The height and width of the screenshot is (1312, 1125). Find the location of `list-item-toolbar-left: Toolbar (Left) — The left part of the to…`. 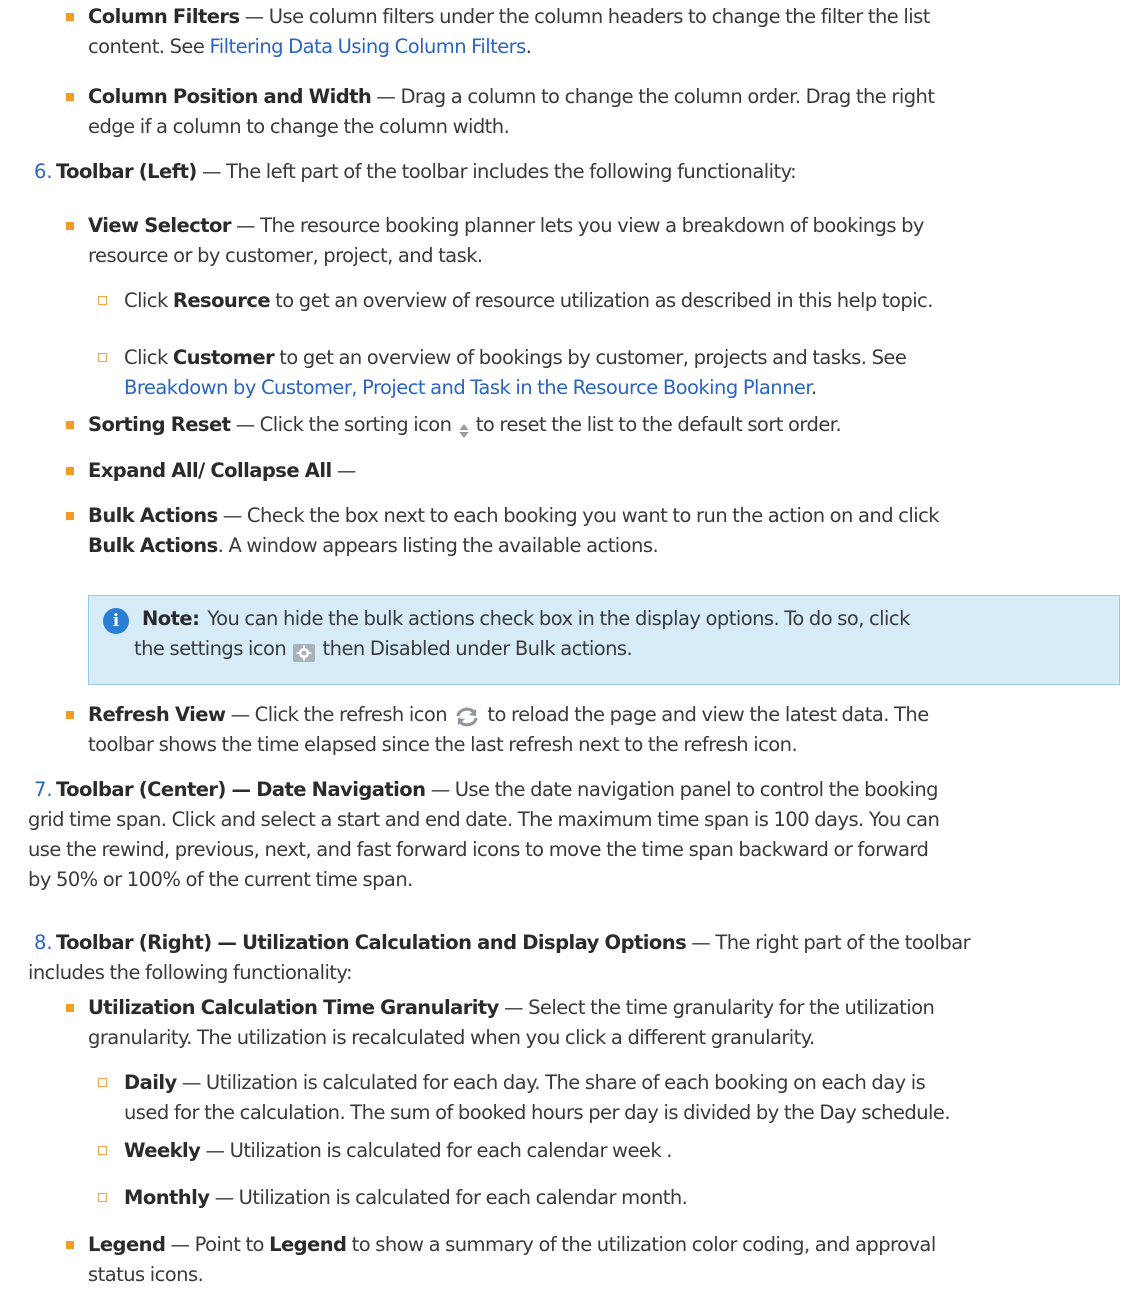

list-item-toolbar-left: Toolbar (Left) — The left part of the to… is located at coordinates (426, 171).